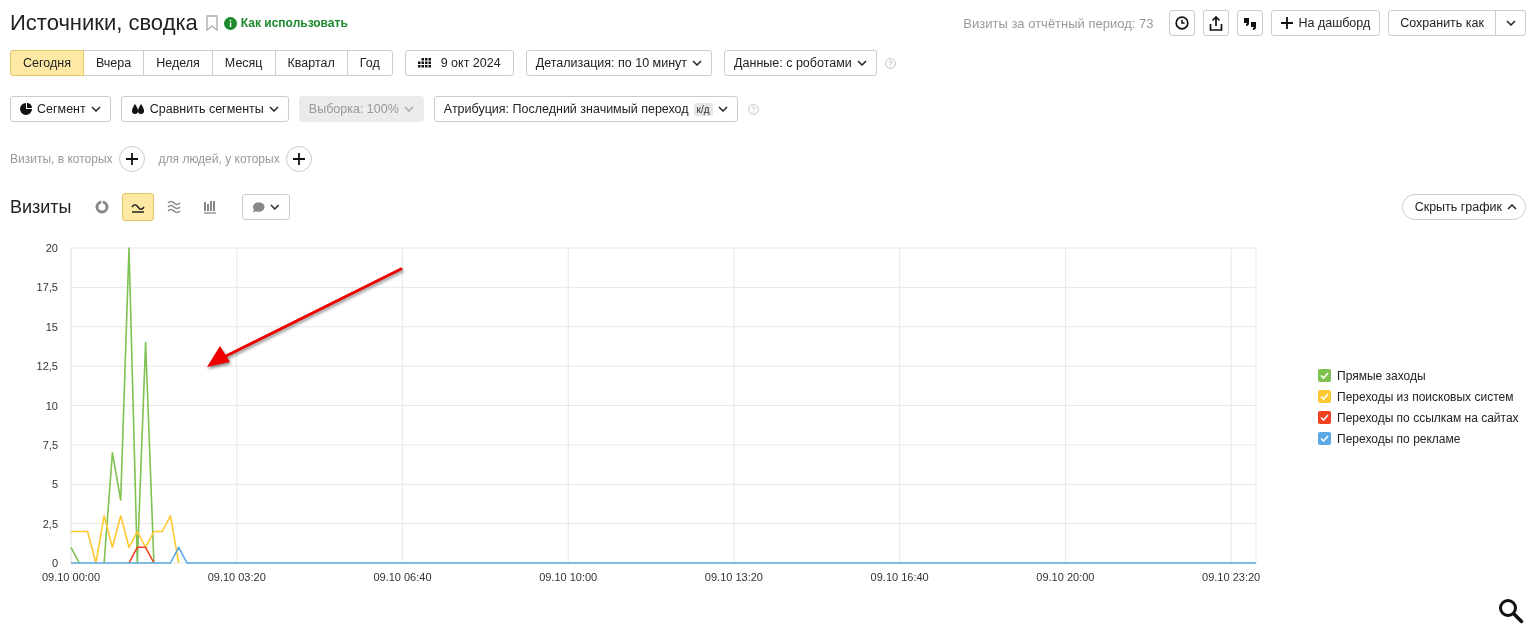 The image size is (1536, 636). Describe the element at coordinates (1512, 207) in the screenshot. I see `chevron-up-icon` at that location.